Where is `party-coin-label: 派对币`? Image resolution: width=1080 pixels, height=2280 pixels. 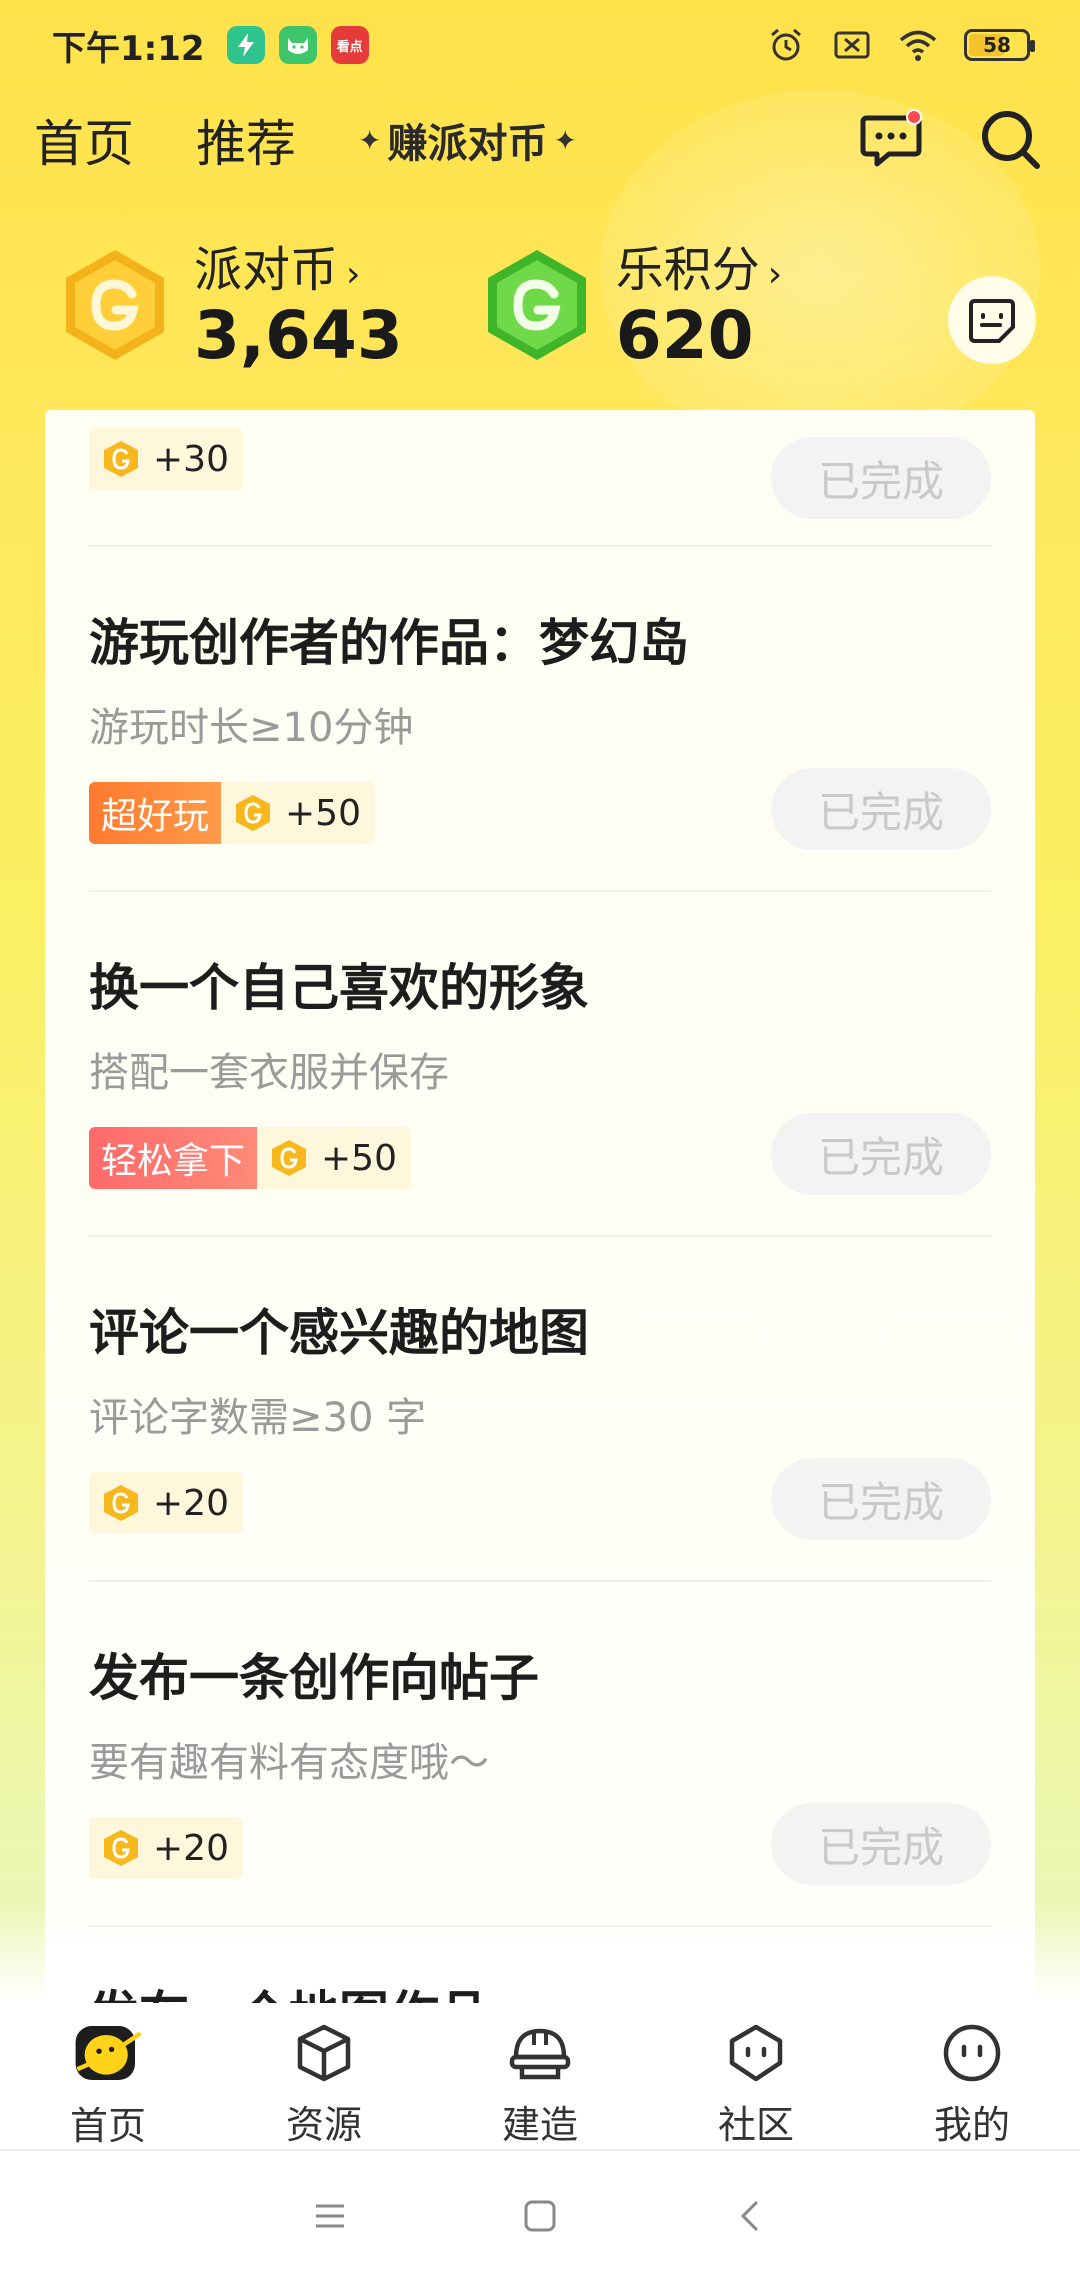 party-coin-label: 派对币 is located at coordinates (266, 269).